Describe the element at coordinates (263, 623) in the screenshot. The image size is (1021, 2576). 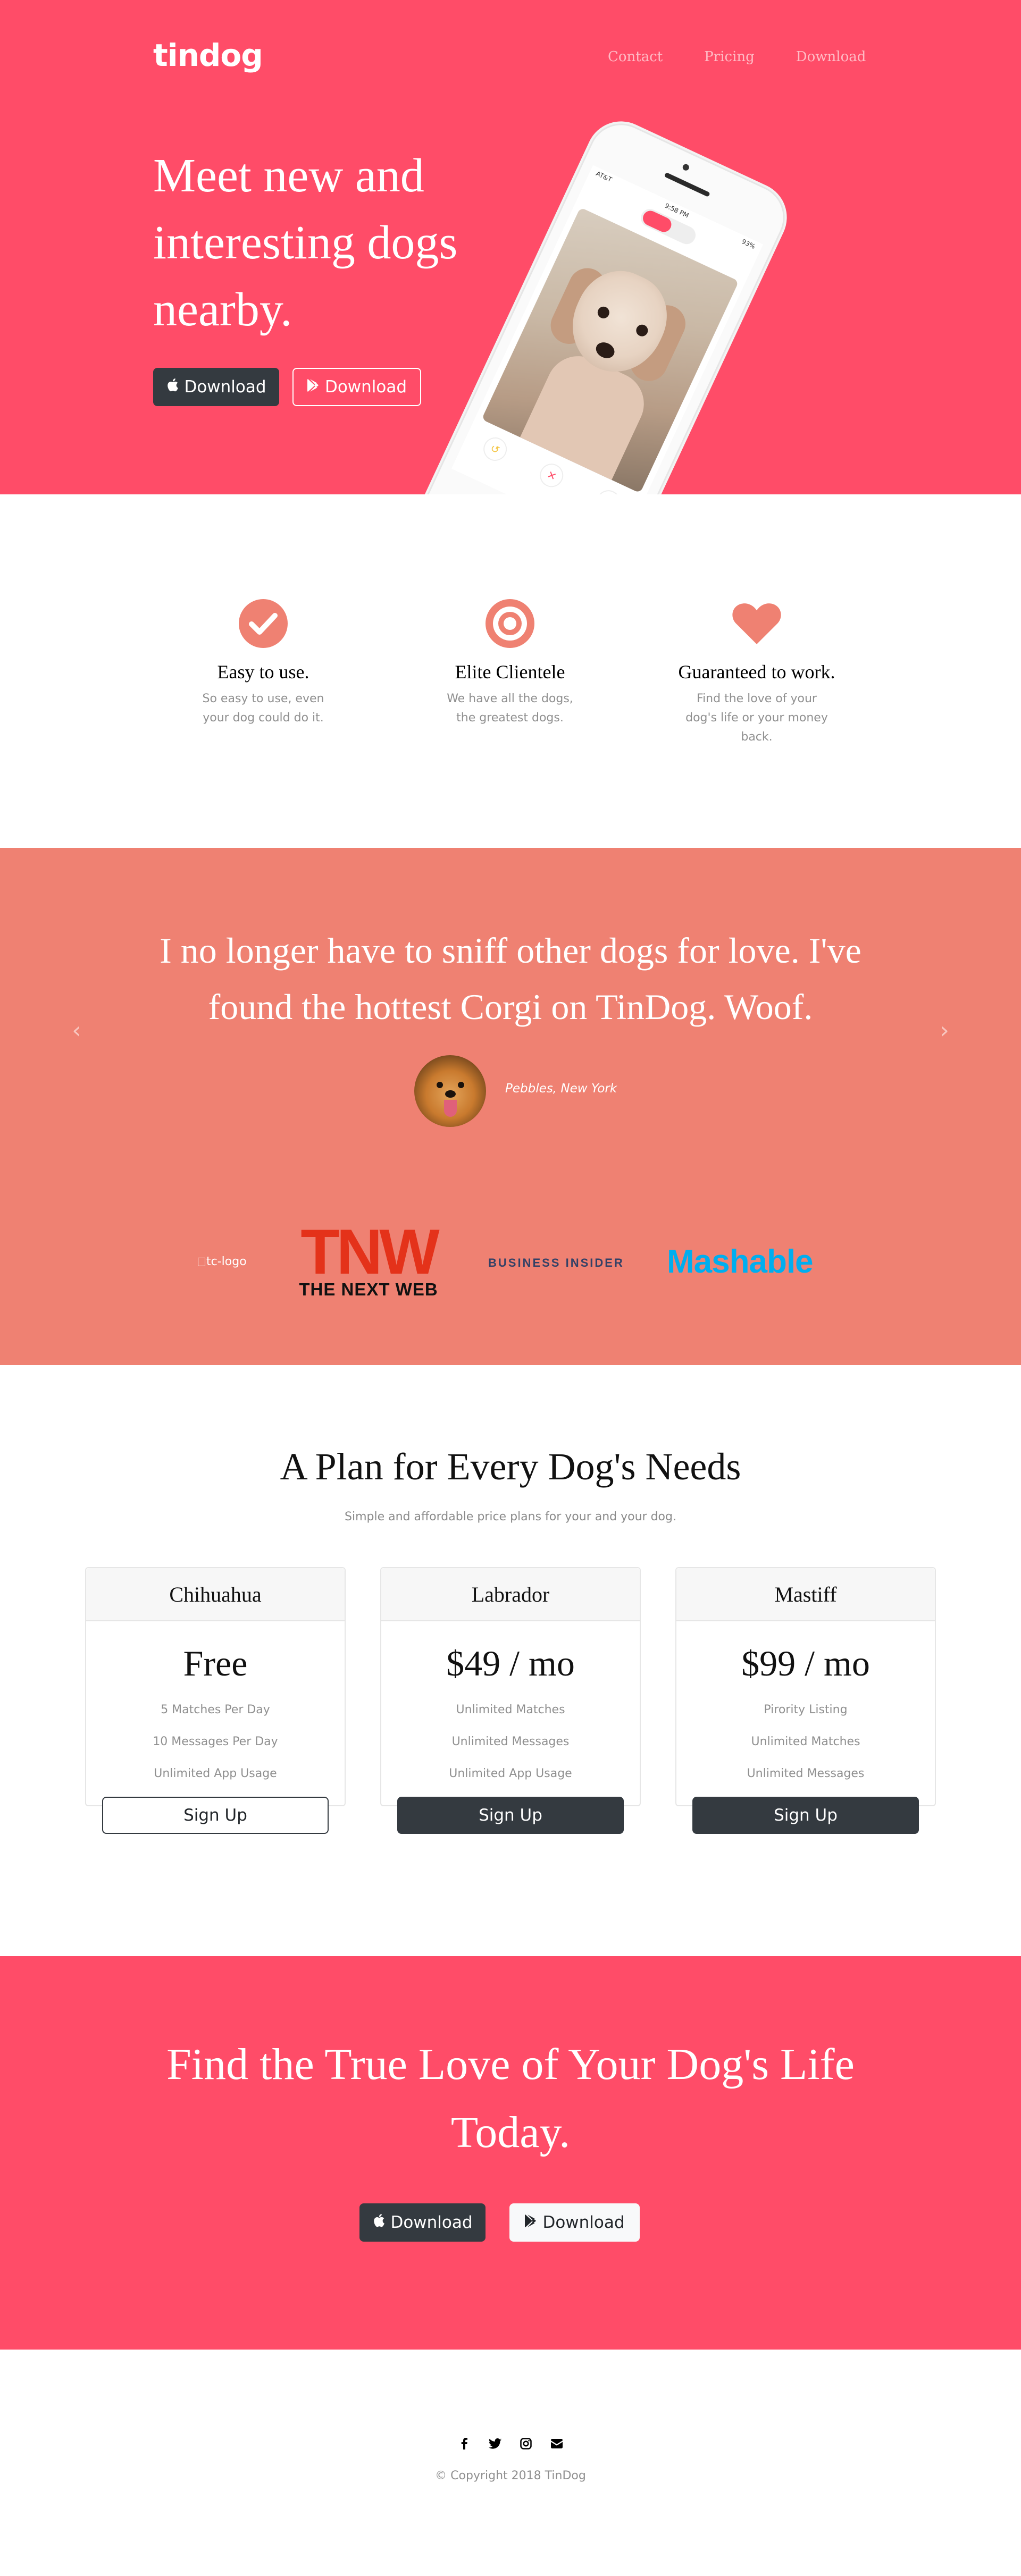
I see `check-circle-icon` at that location.